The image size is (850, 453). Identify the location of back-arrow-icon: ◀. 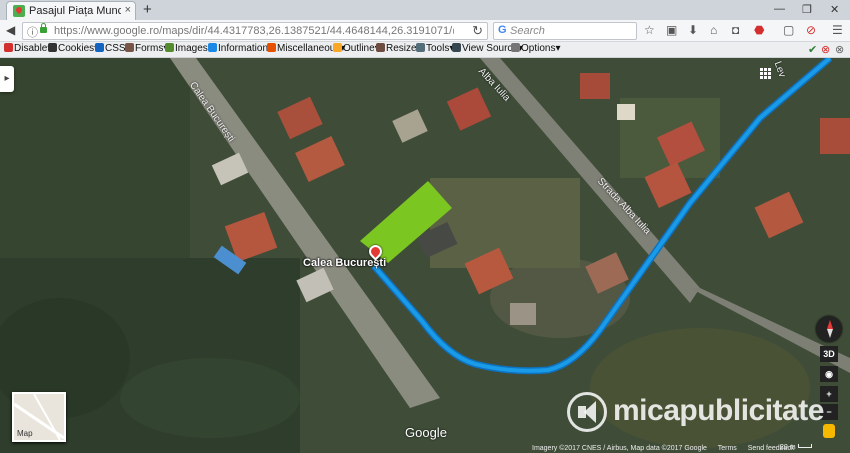
(10, 30).